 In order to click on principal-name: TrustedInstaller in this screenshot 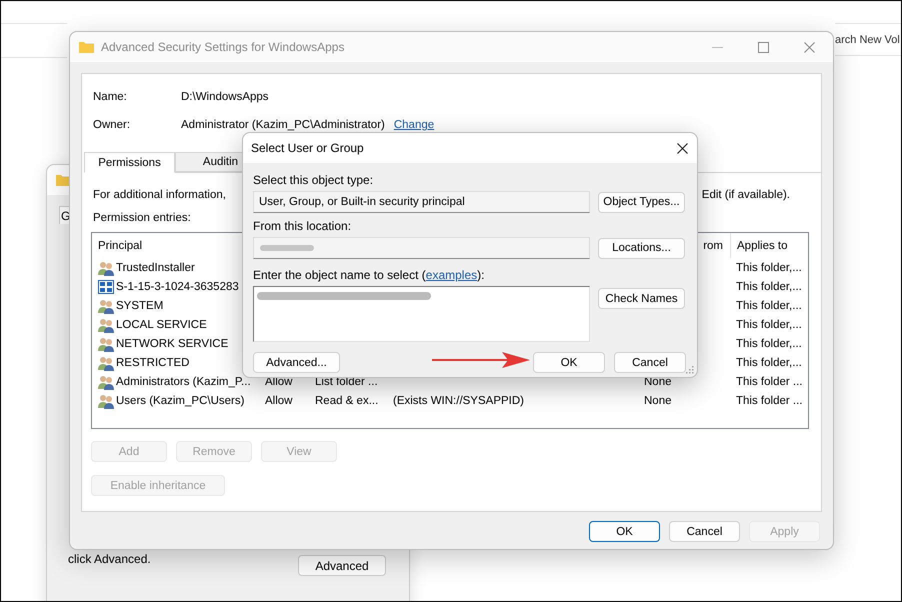, I will do `click(155, 268)`.